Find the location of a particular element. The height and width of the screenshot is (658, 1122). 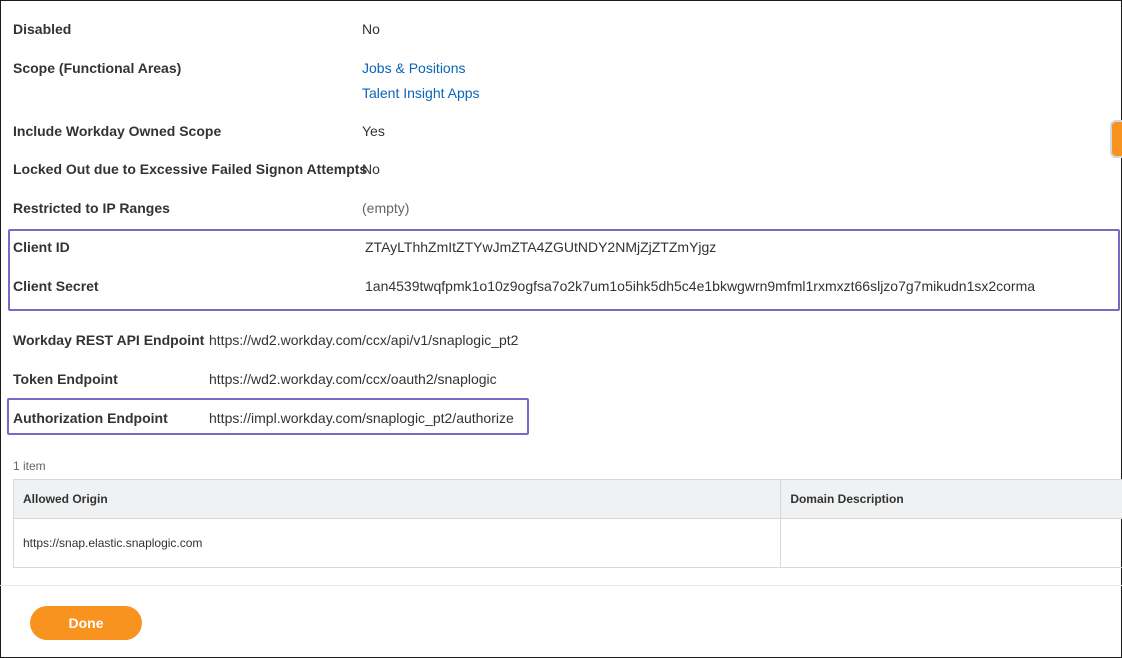

footer-divider is located at coordinates (561, 585).